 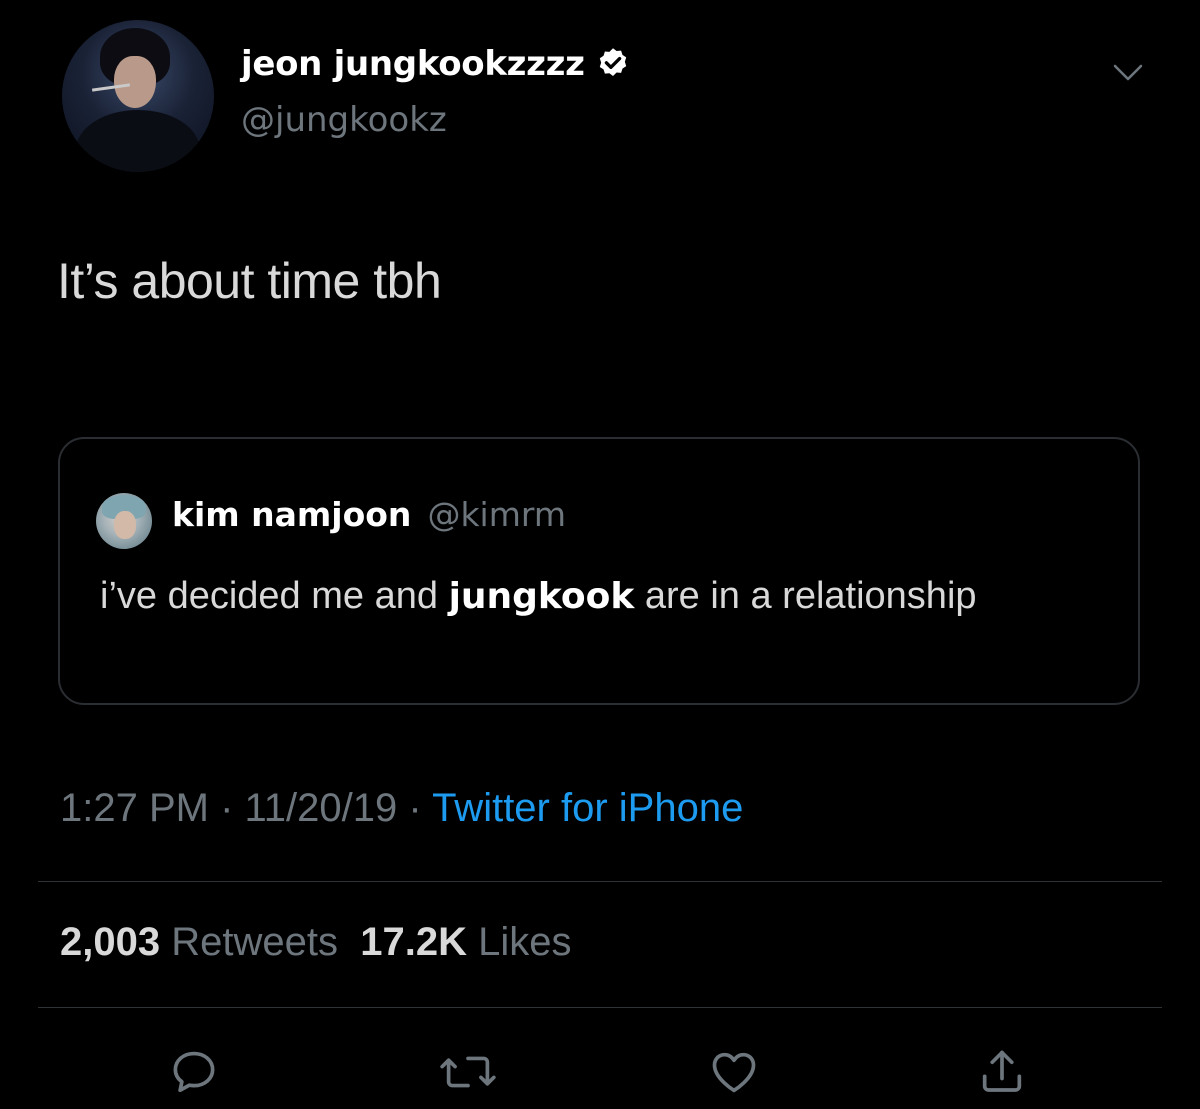 I want to click on like-button, so click(x=734, y=1072).